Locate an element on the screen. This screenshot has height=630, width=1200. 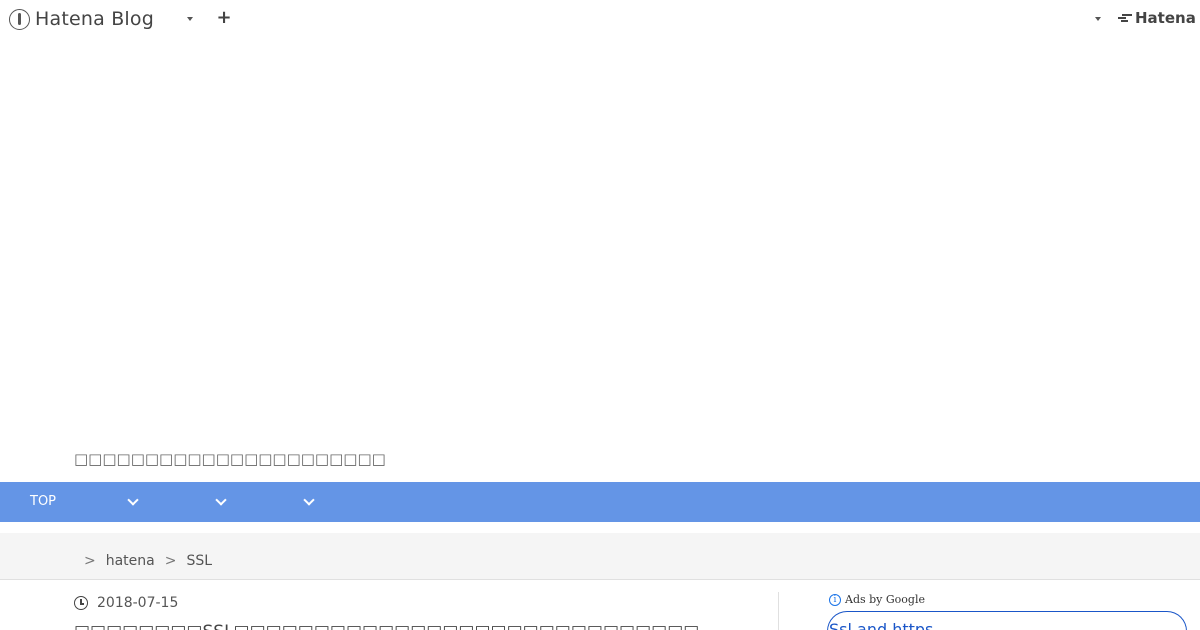
breadcrumb-bar: > hatena > SSL is located at coordinates (600, 556).